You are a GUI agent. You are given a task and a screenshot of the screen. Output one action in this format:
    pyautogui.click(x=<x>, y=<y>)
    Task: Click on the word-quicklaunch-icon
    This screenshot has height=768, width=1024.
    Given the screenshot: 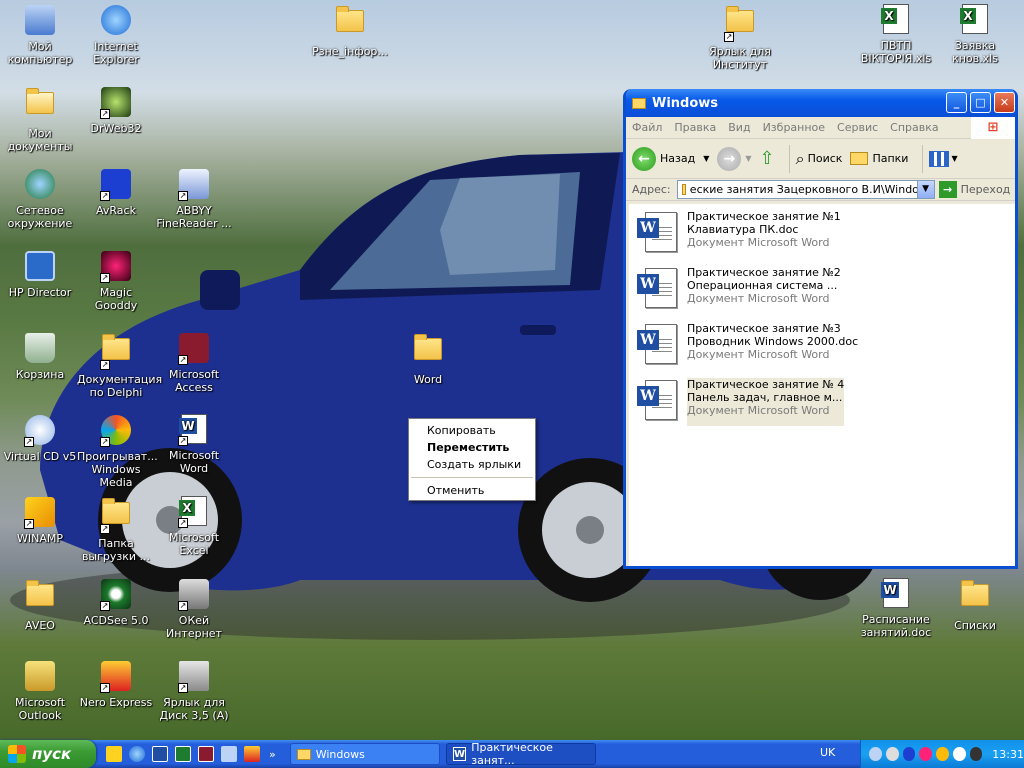 What is the action you would take?
    pyautogui.click(x=160, y=754)
    